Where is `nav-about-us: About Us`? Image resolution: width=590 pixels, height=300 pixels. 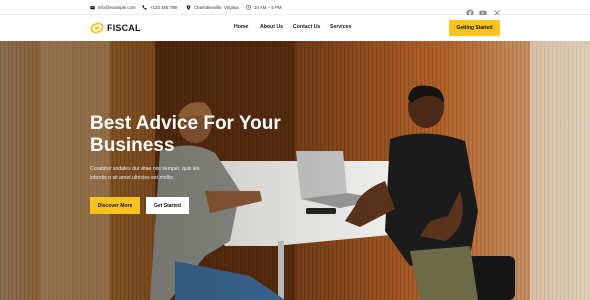
nav-about-us: About Us is located at coordinates (271, 27).